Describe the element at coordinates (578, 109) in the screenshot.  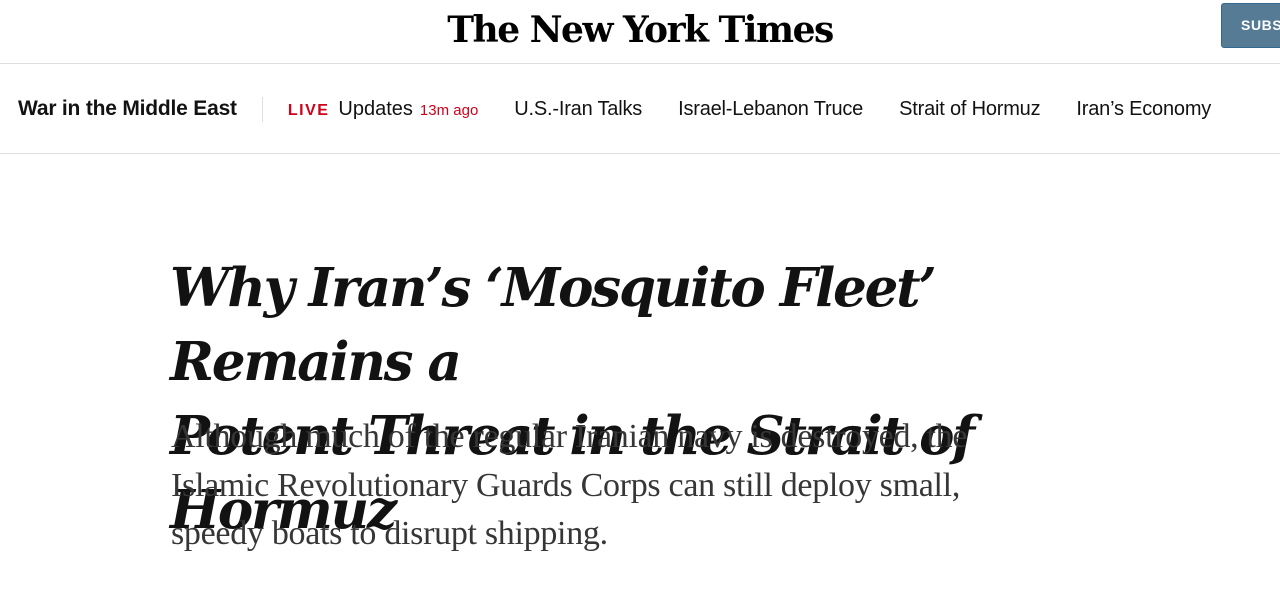
I see `nav-link-us-iran-talks: U.S.-Iran Talks` at that location.